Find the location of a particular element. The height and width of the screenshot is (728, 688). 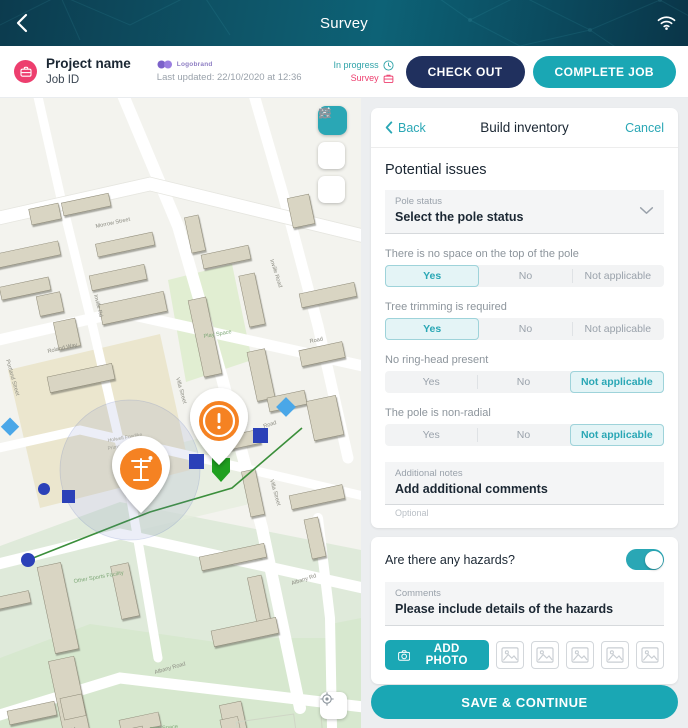

section-title: Potential issues is located at coordinates (436, 170).